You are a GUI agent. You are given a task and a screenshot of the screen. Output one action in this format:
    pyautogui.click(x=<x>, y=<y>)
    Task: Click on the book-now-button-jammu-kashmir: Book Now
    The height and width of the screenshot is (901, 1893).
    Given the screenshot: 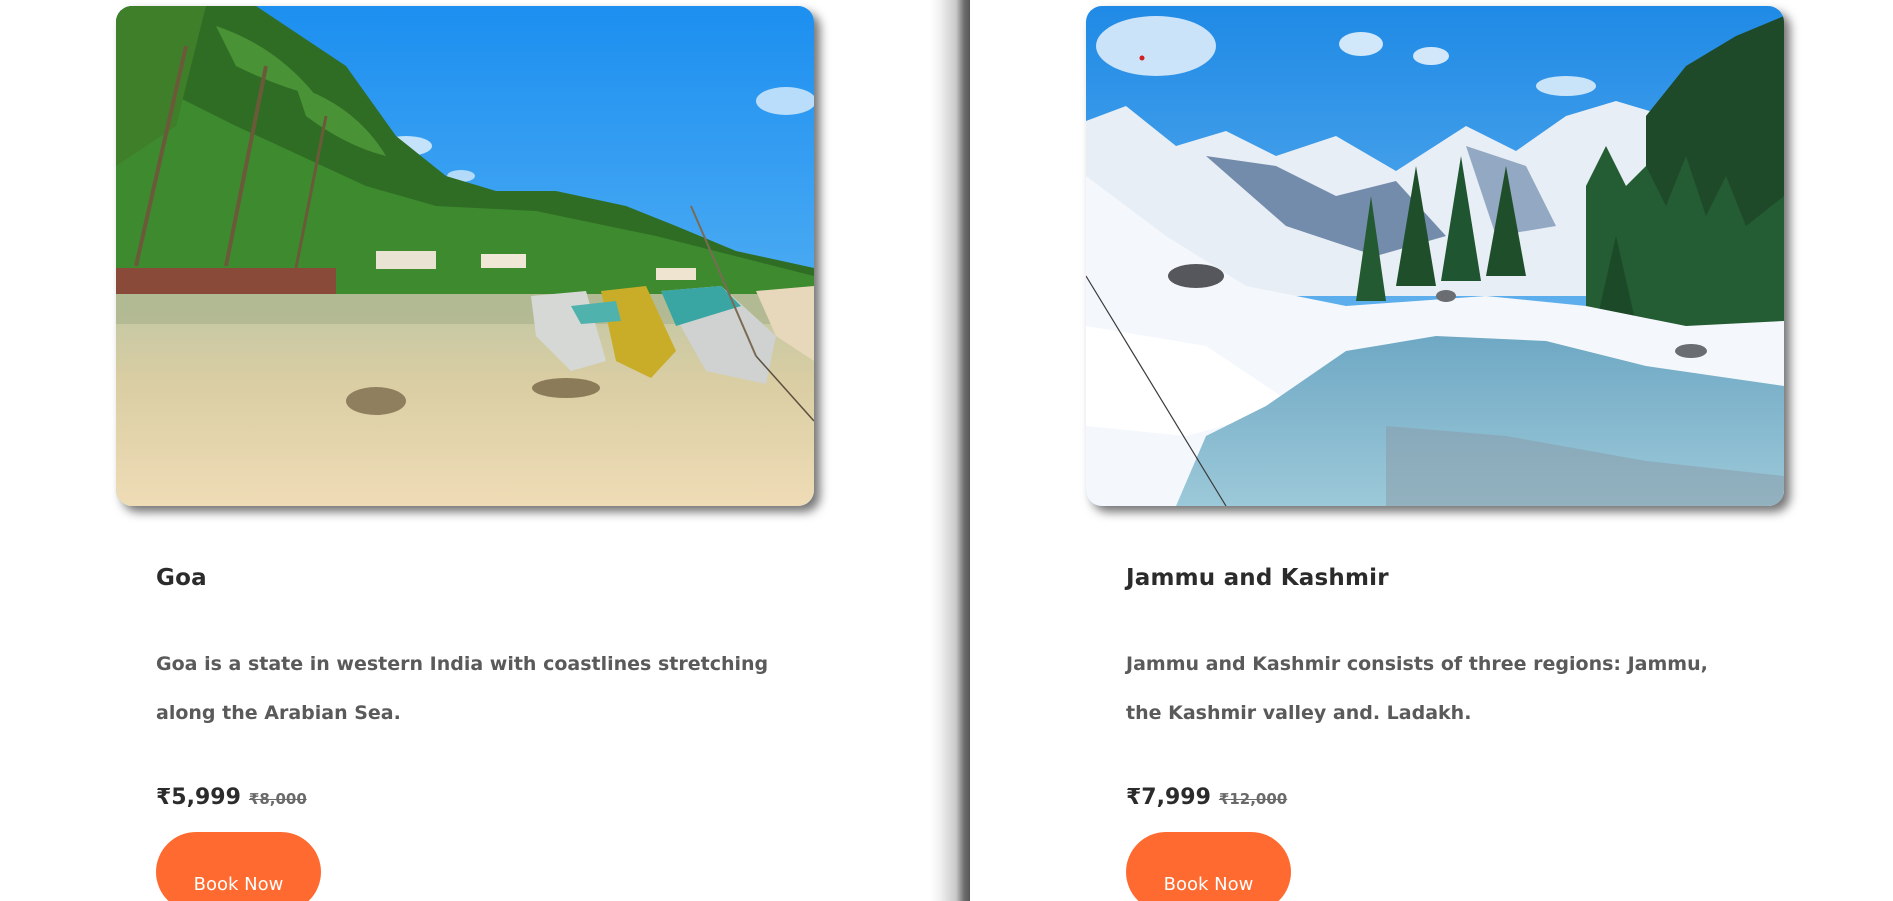 What is the action you would take?
    pyautogui.click(x=1208, y=866)
    